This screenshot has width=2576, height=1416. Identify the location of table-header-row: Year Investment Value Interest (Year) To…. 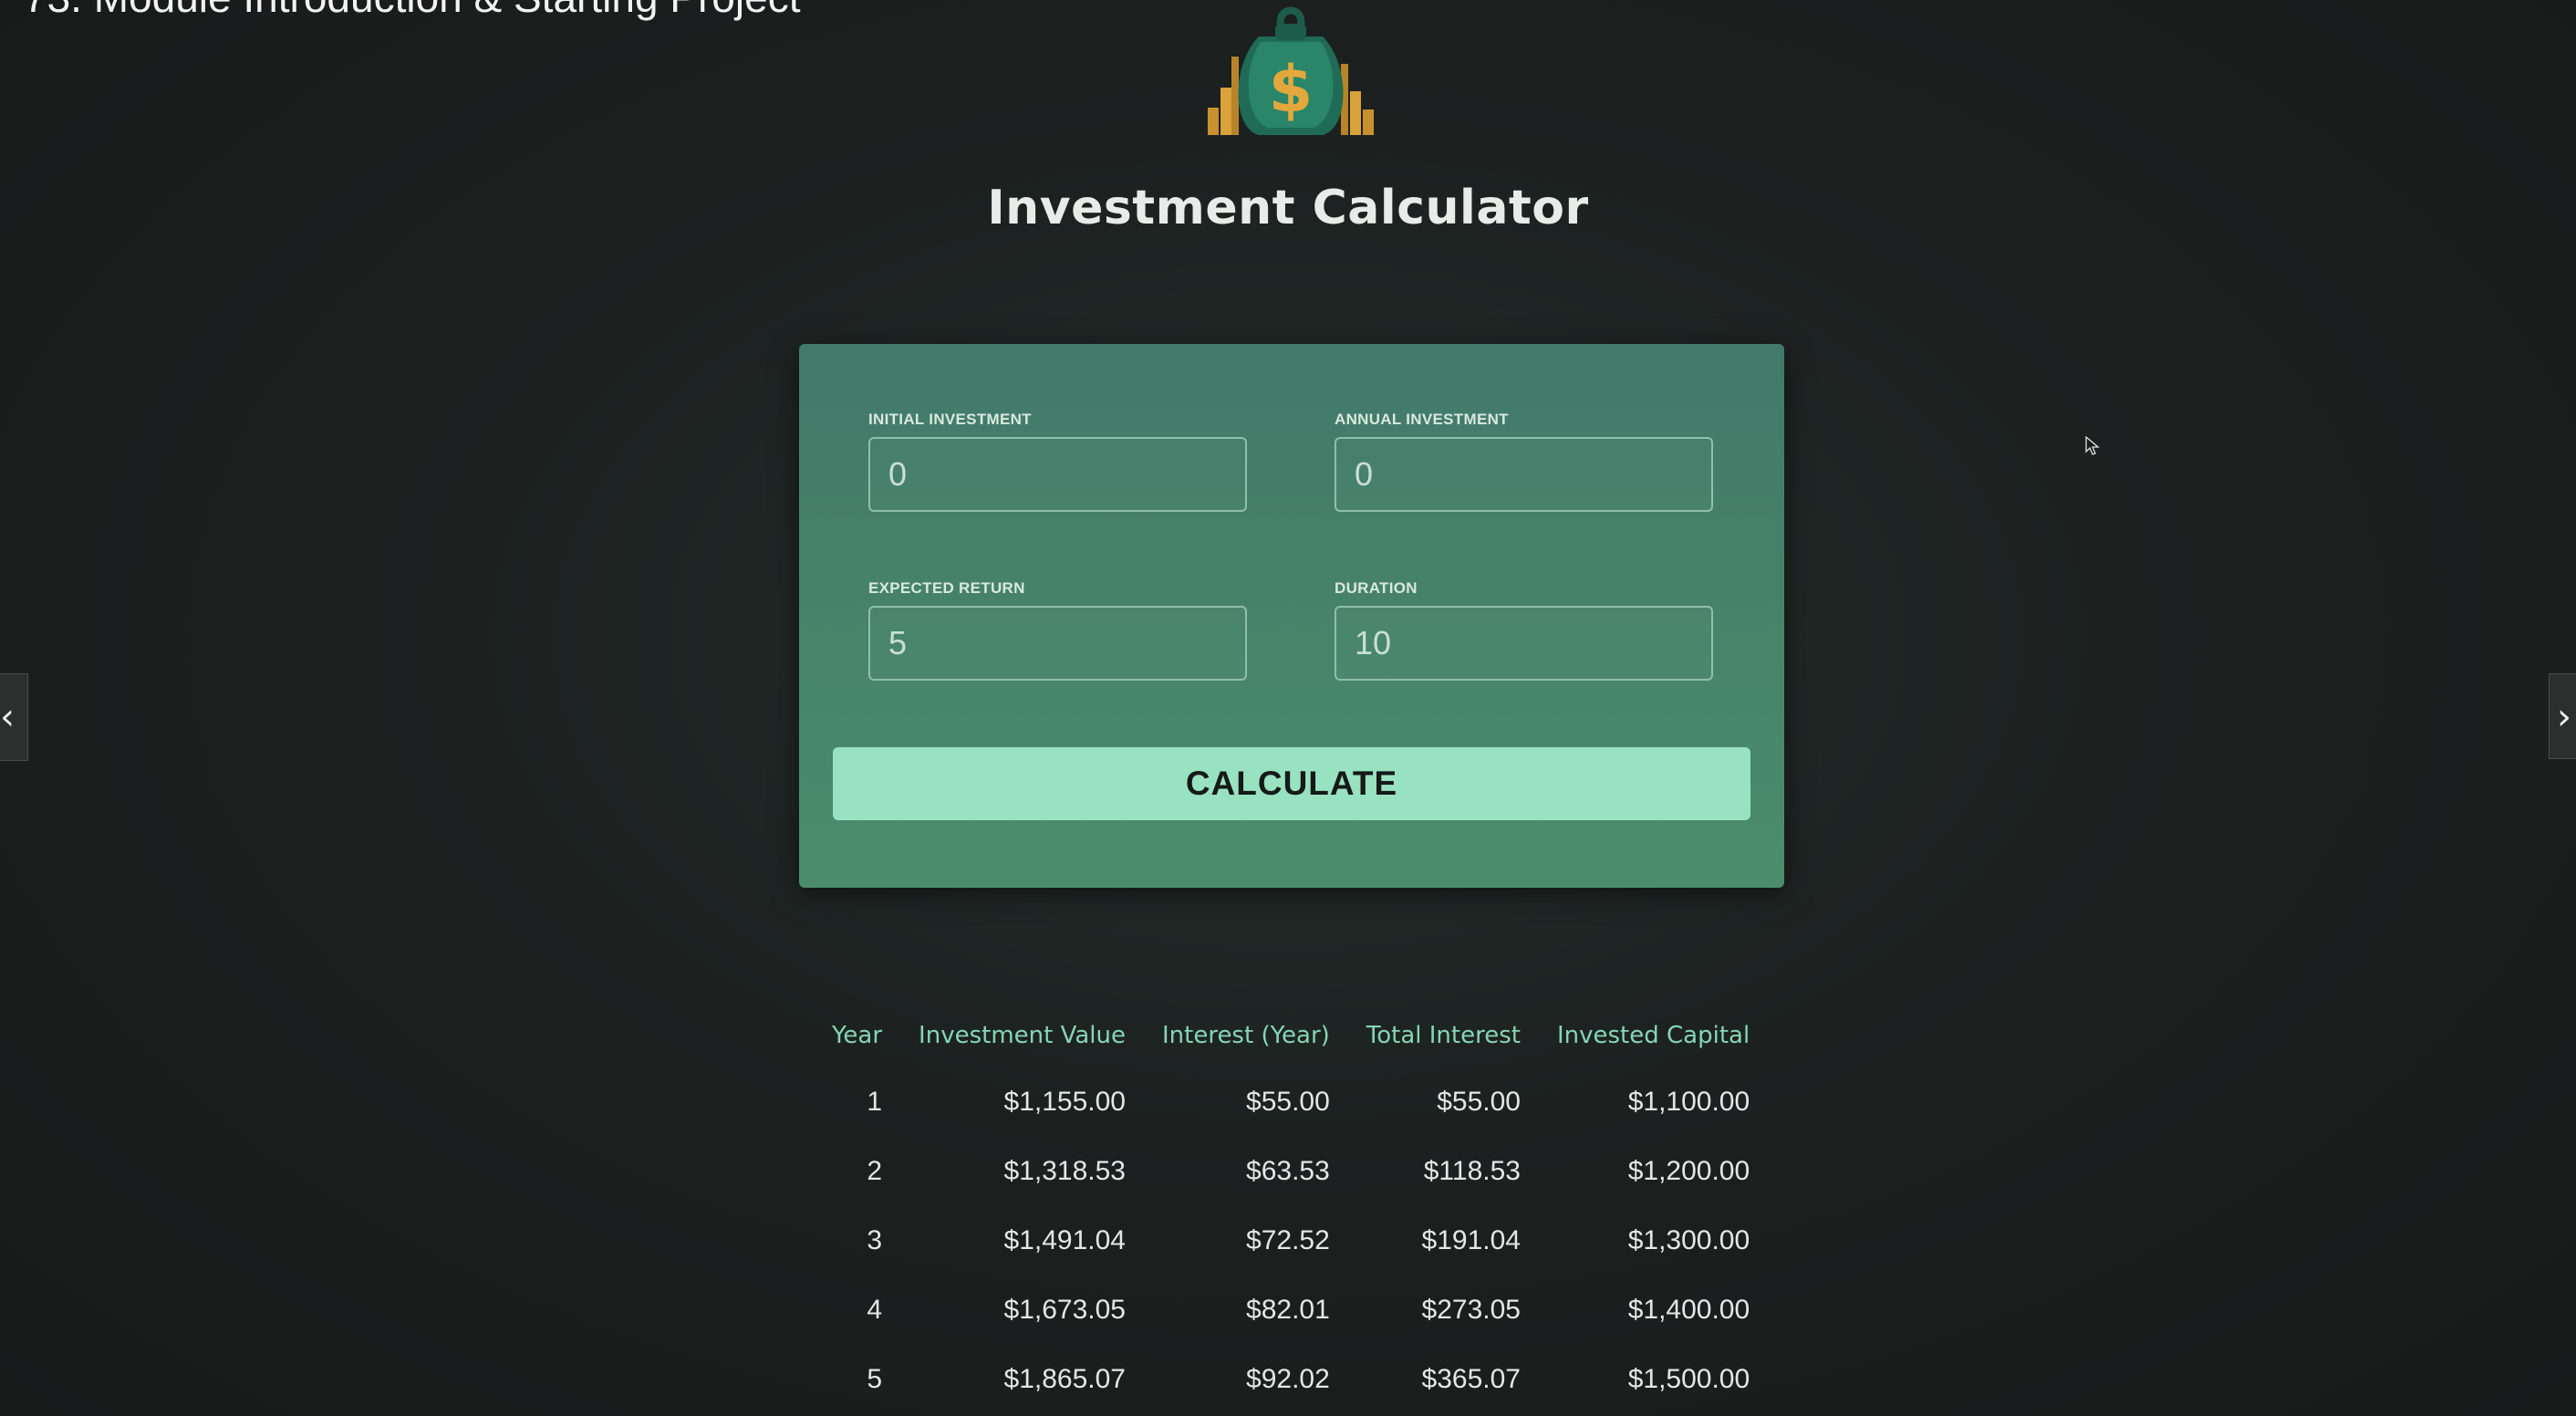
(1291, 1035).